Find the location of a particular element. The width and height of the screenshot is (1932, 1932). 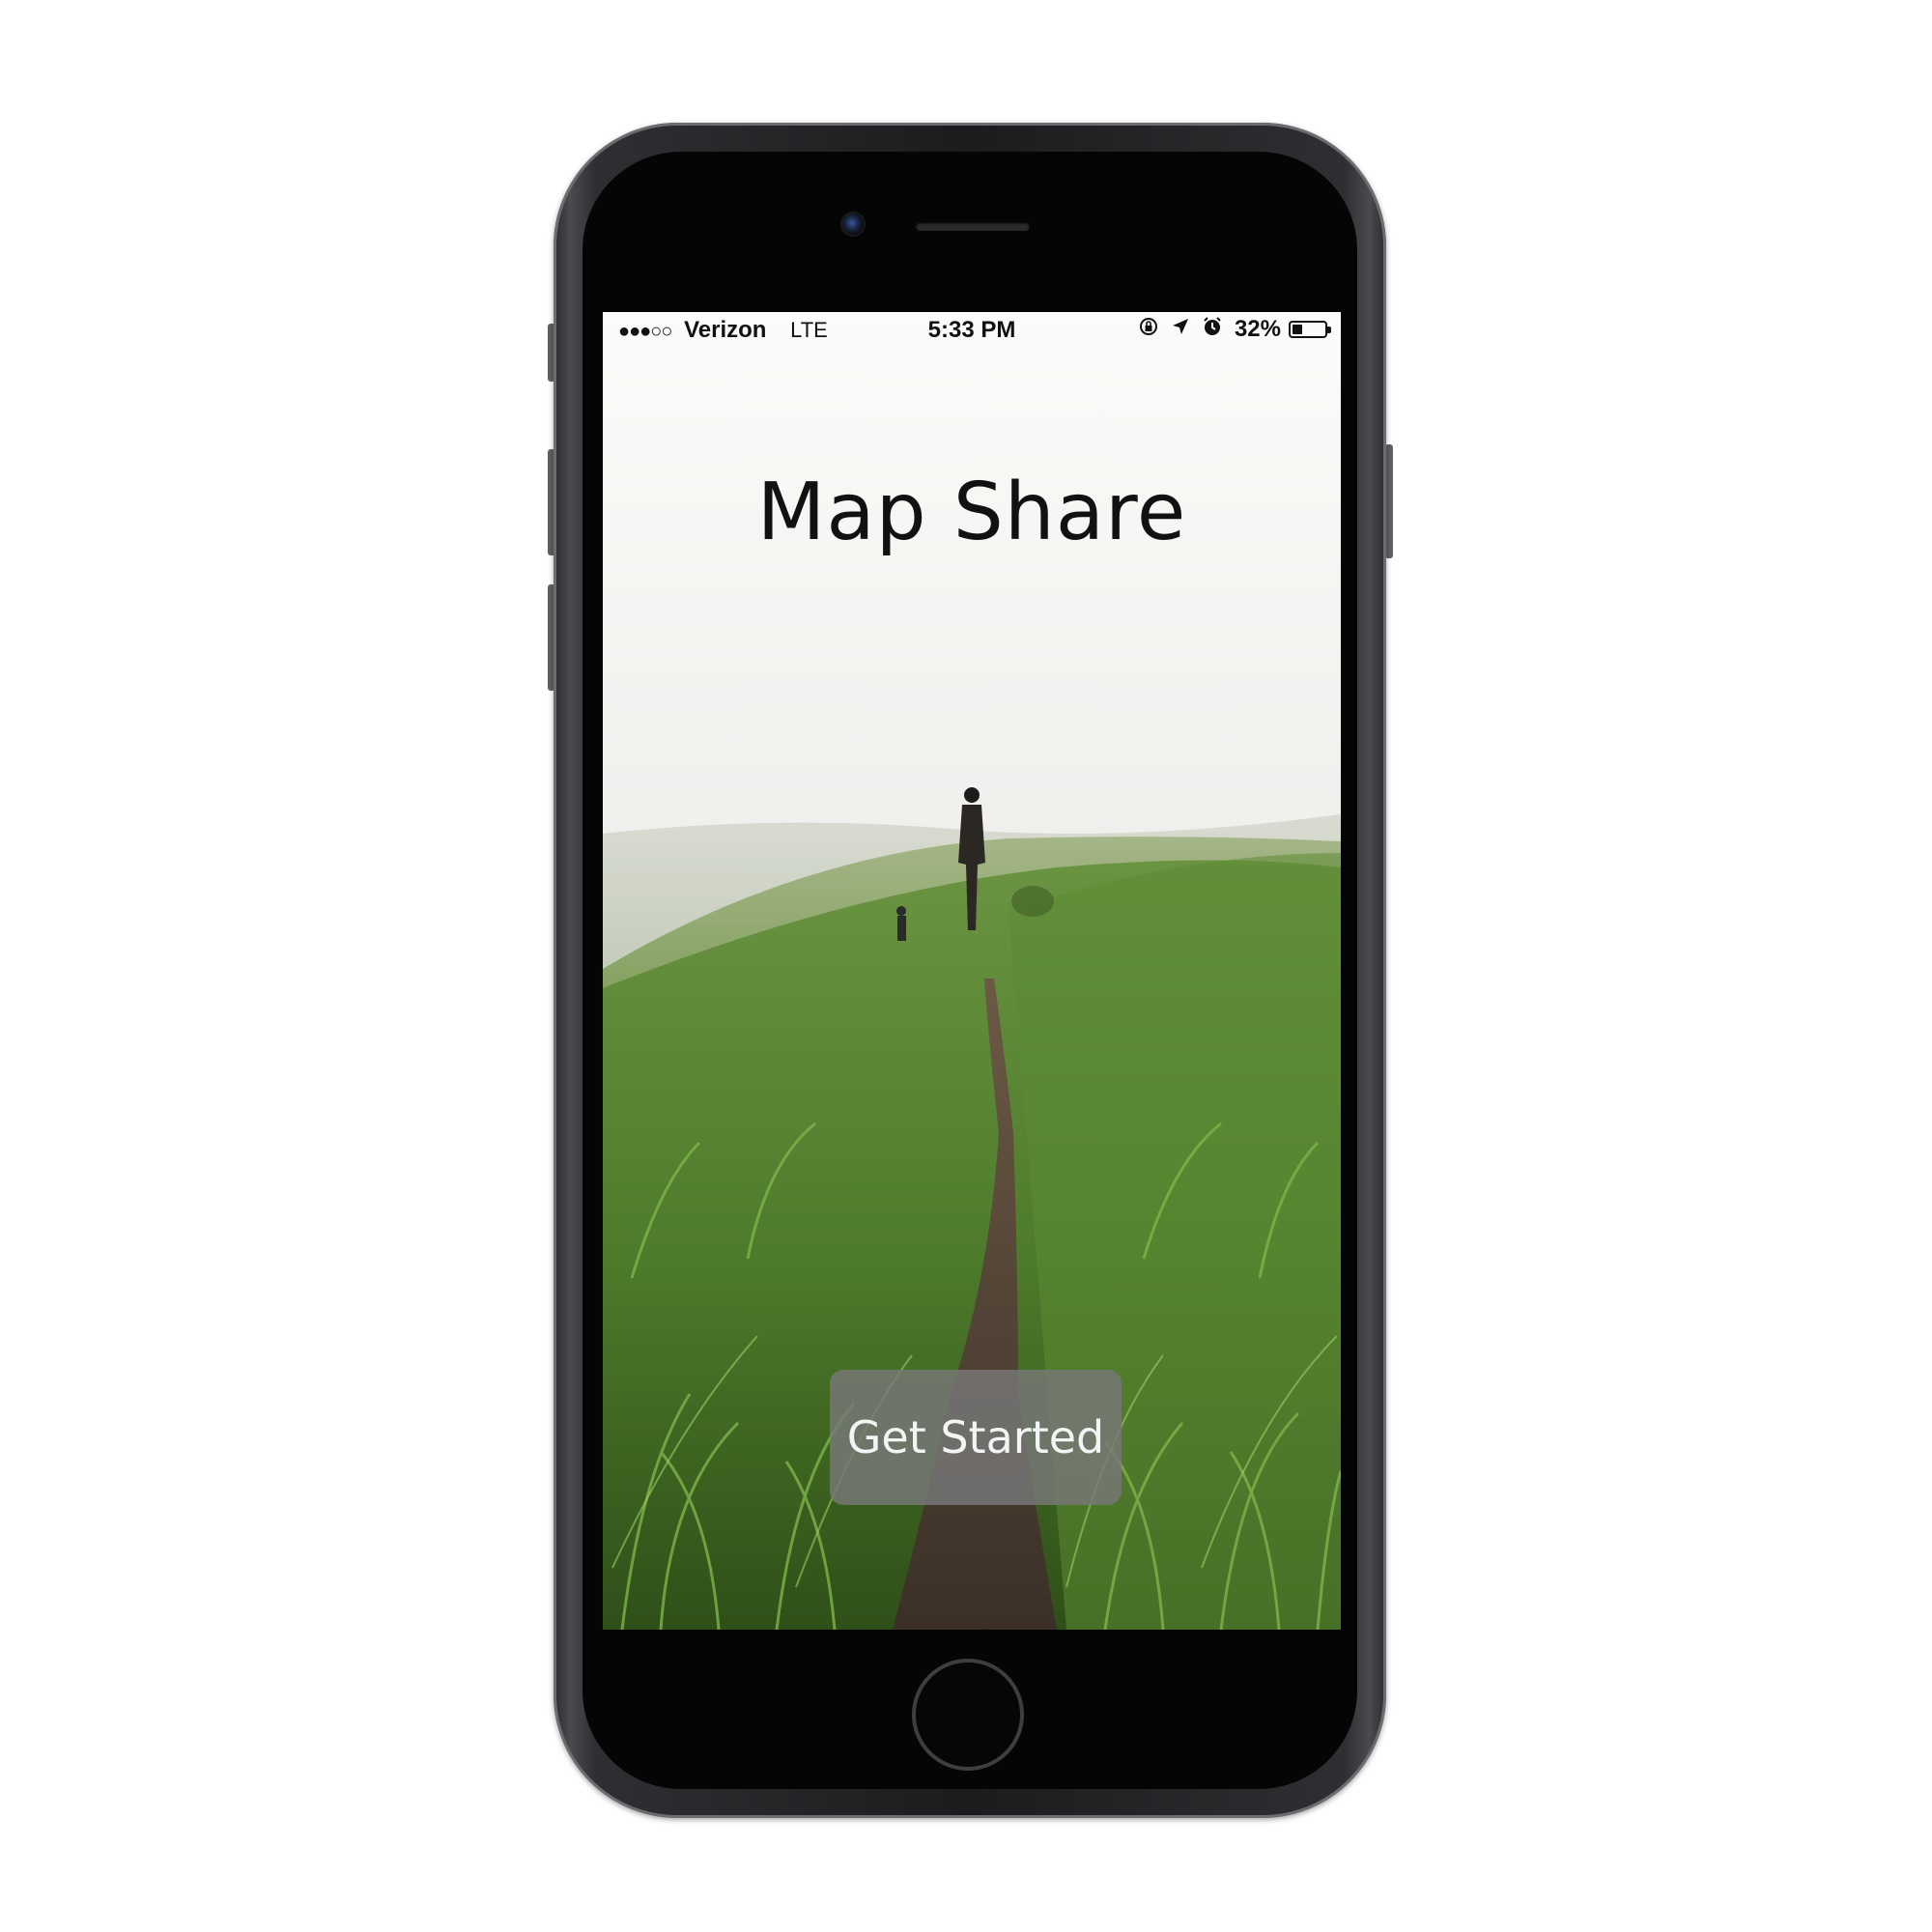

earpiece-speaker is located at coordinates (973, 226).